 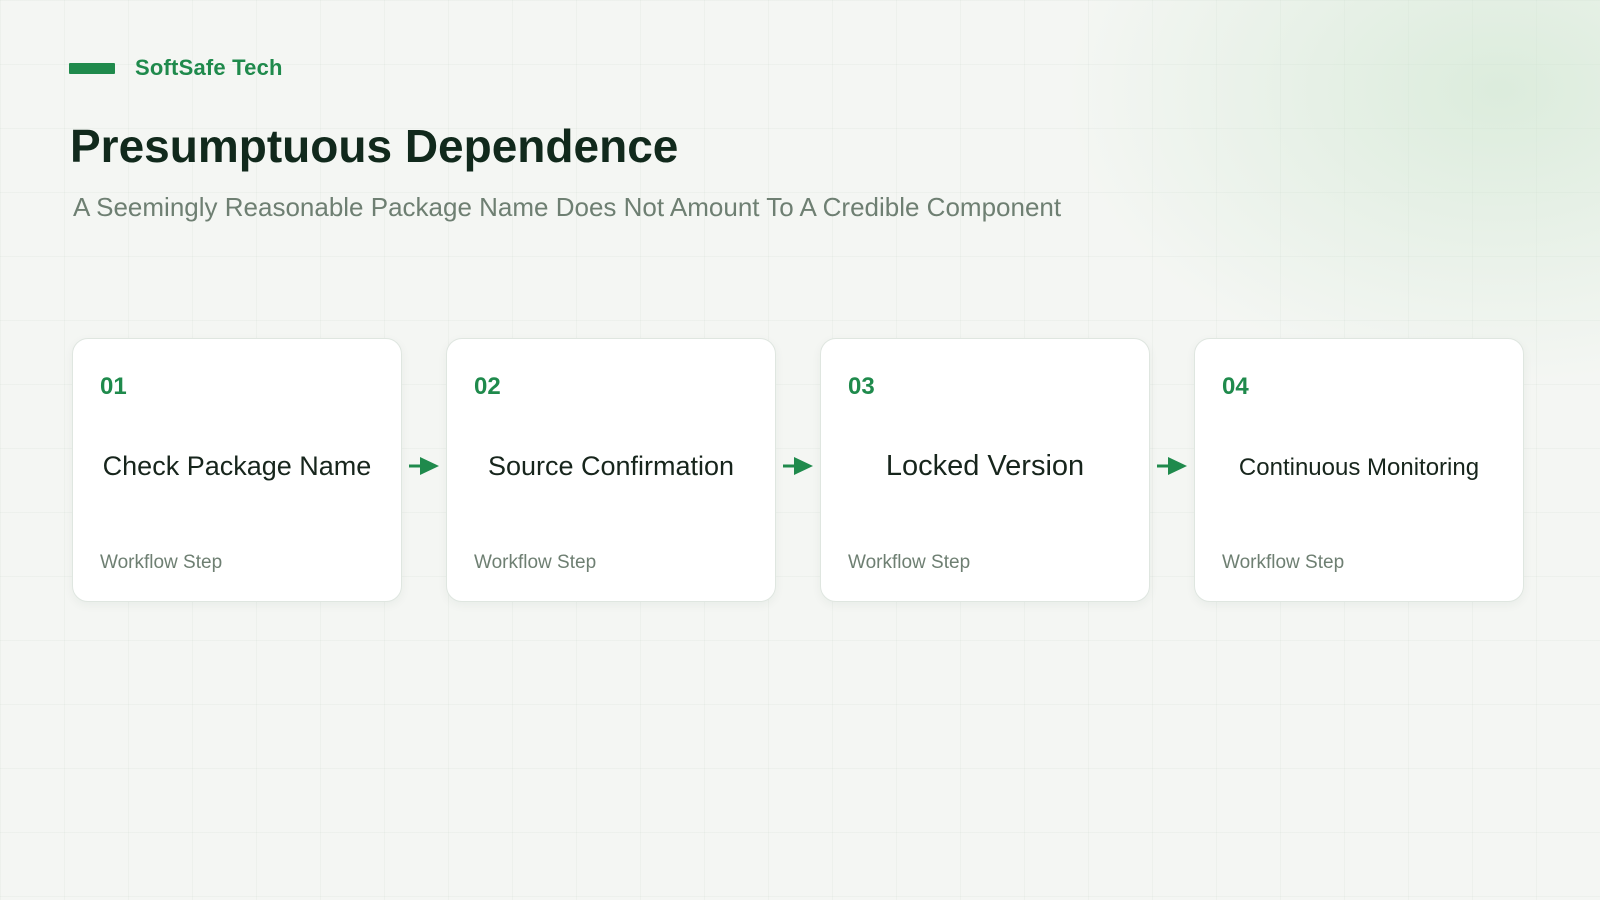 What do you see at coordinates (985, 466) in the screenshot?
I see `step-title: Locked Version` at bounding box center [985, 466].